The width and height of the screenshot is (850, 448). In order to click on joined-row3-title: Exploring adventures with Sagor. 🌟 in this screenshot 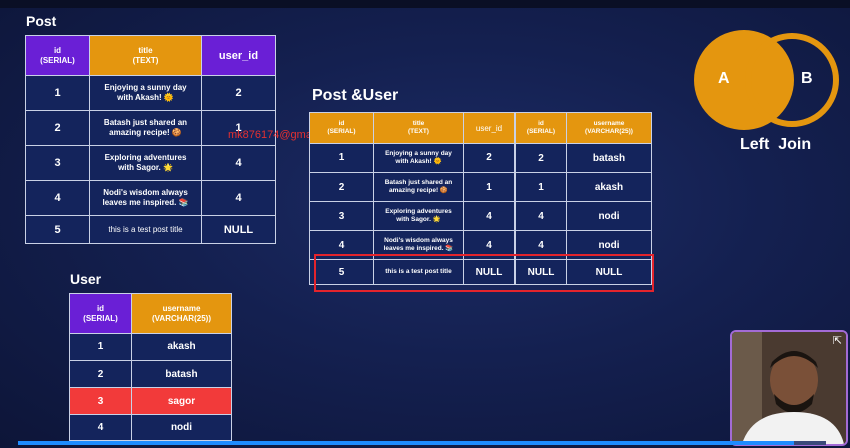, I will do `click(418, 216)`.